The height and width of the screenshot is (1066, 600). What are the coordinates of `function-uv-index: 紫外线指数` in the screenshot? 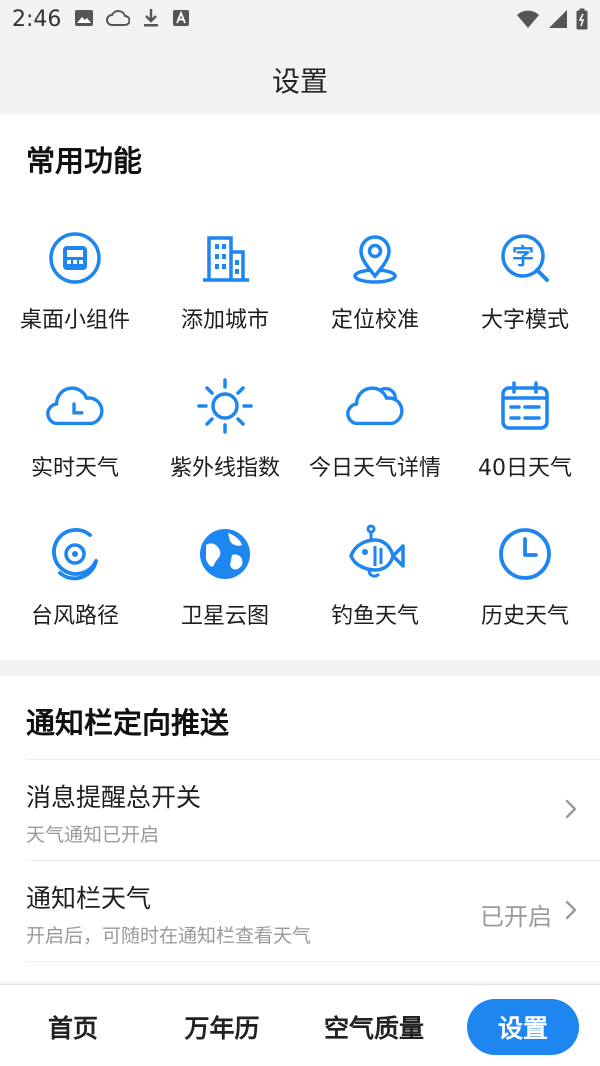 It's located at (225, 432).